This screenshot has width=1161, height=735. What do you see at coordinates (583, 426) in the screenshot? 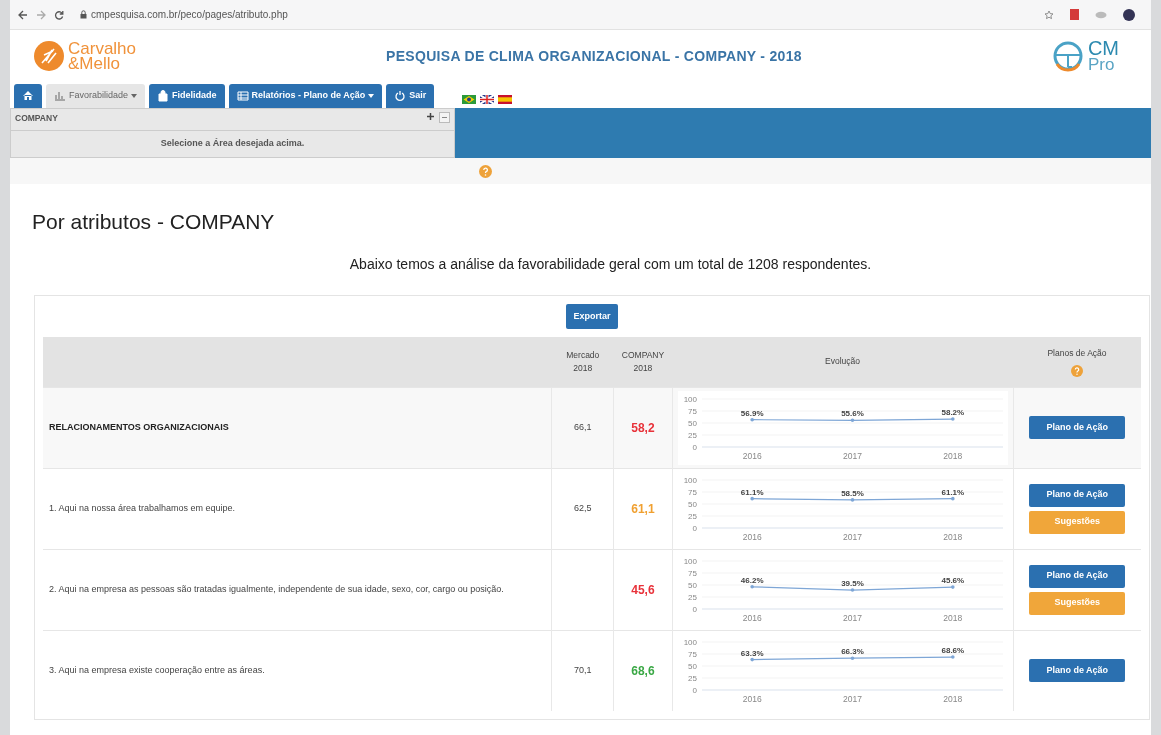
I see `market-value: 66,1` at bounding box center [583, 426].